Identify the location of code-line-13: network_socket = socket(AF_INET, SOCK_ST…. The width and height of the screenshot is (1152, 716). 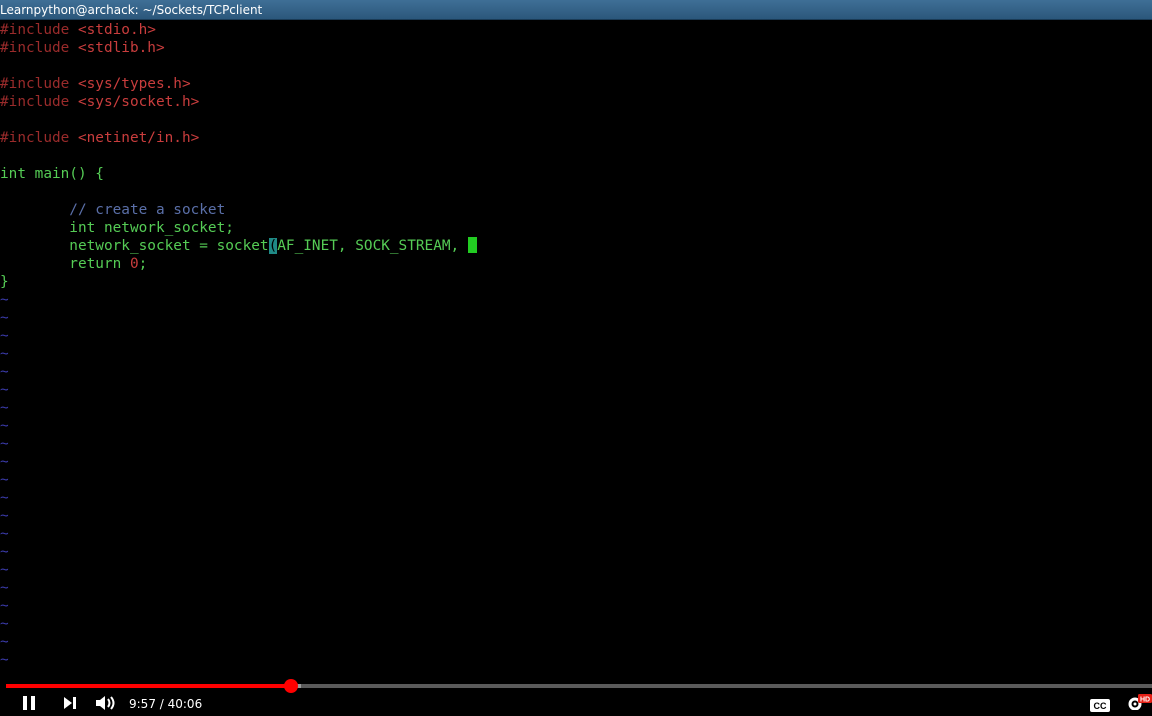
(238, 246).